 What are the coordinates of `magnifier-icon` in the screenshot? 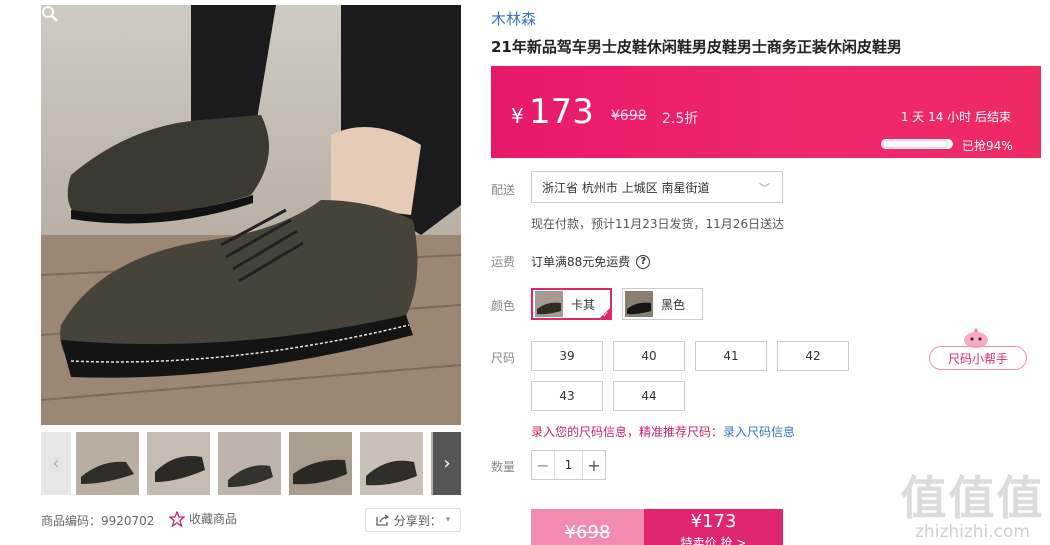 It's located at (50, 14).